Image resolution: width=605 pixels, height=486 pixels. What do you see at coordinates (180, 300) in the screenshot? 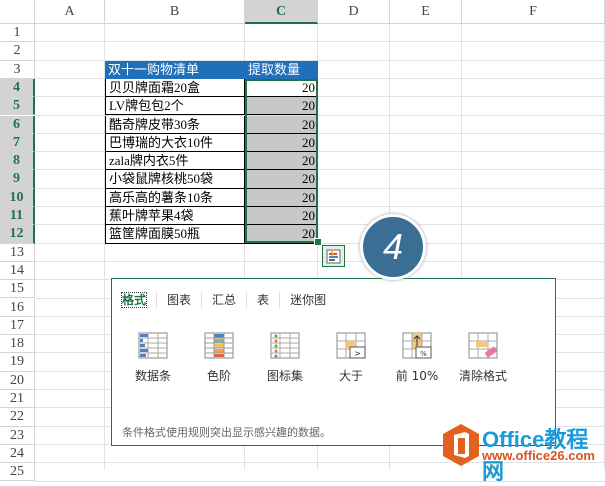
I see `tab-charts: 图表` at bounding box center [180, 300].